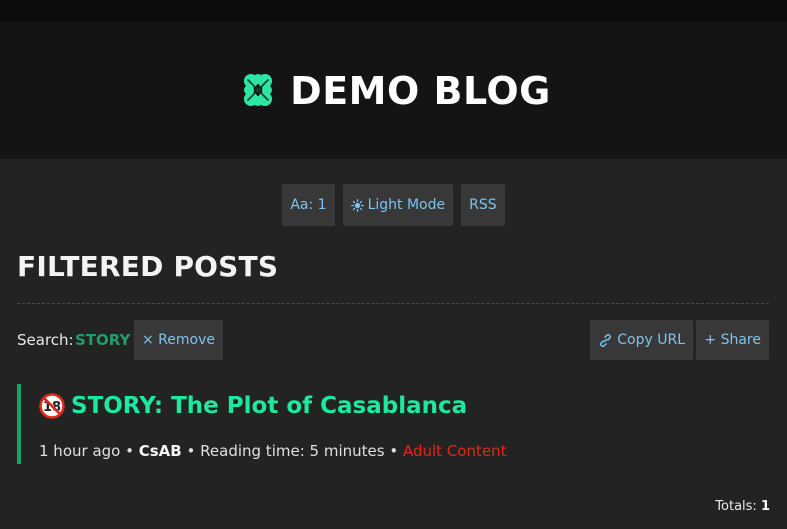 This screenshot has height=529, width=787. Describe the element at coordinates (765, 506) in the screenshot. I see `totals-count: 1` at that location.